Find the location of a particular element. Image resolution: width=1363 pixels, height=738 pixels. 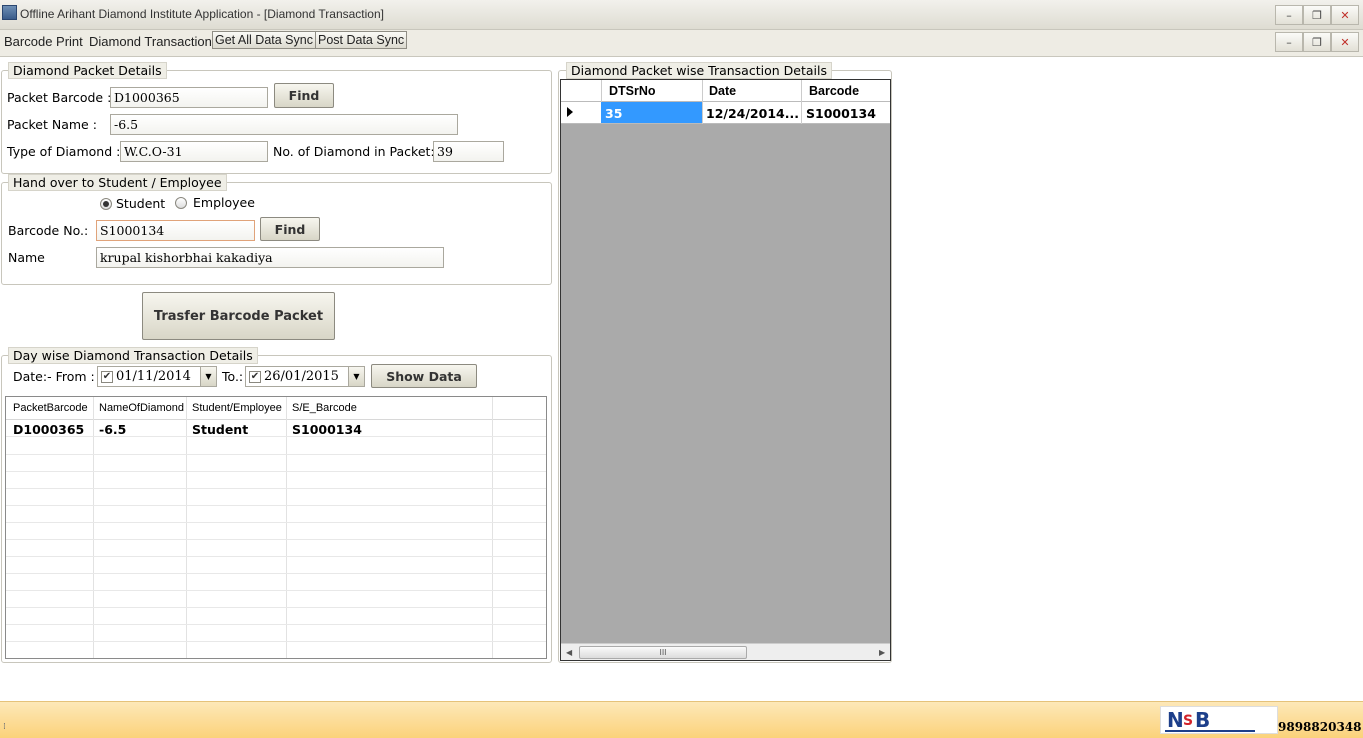

svg-text: S is located at coordinates (1188, 721).